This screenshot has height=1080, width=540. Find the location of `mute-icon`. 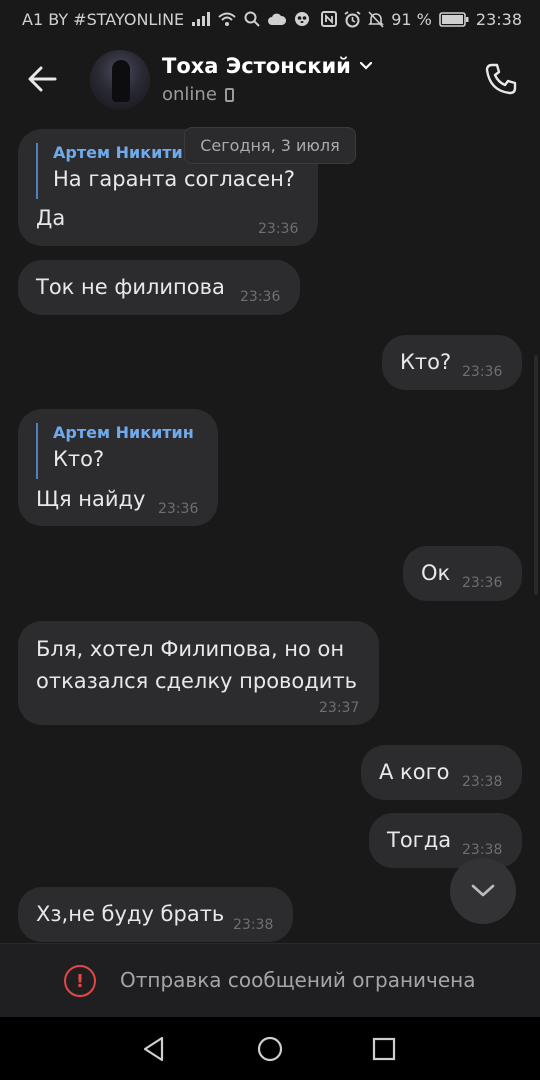

mute-icon is located at coordinates (376, 19).